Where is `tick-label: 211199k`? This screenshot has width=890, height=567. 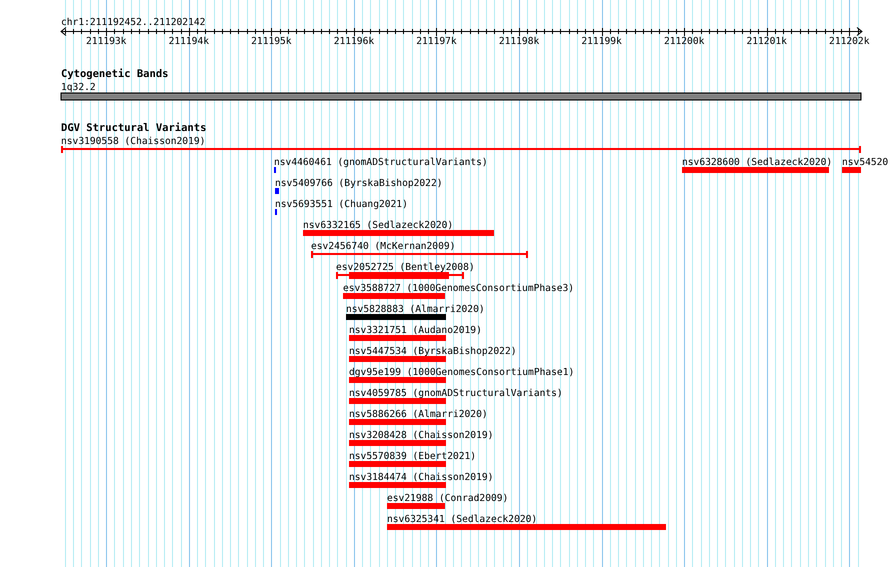
tick-label: 211199k is located at coordinates (601, 41).